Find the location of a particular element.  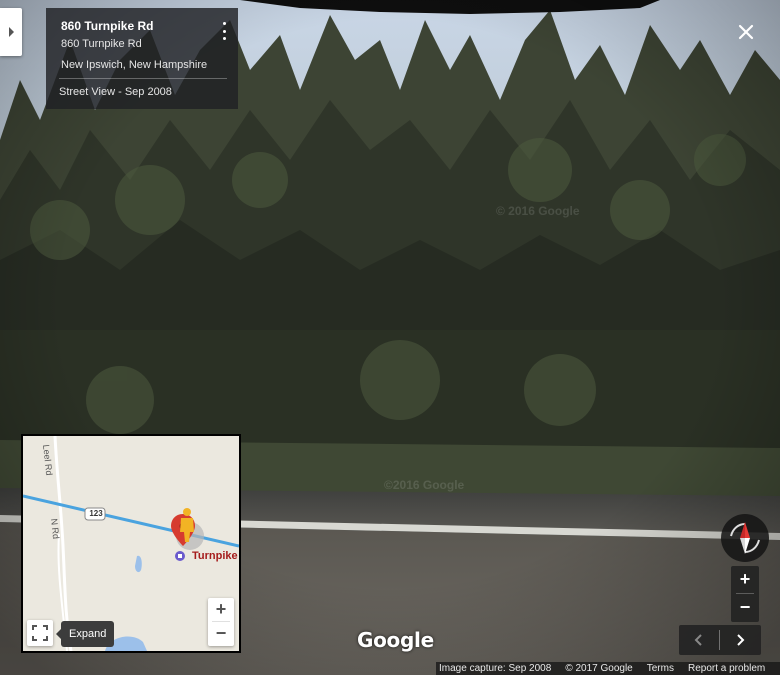

side-panel-toggle is located at coordinates (11, 32).